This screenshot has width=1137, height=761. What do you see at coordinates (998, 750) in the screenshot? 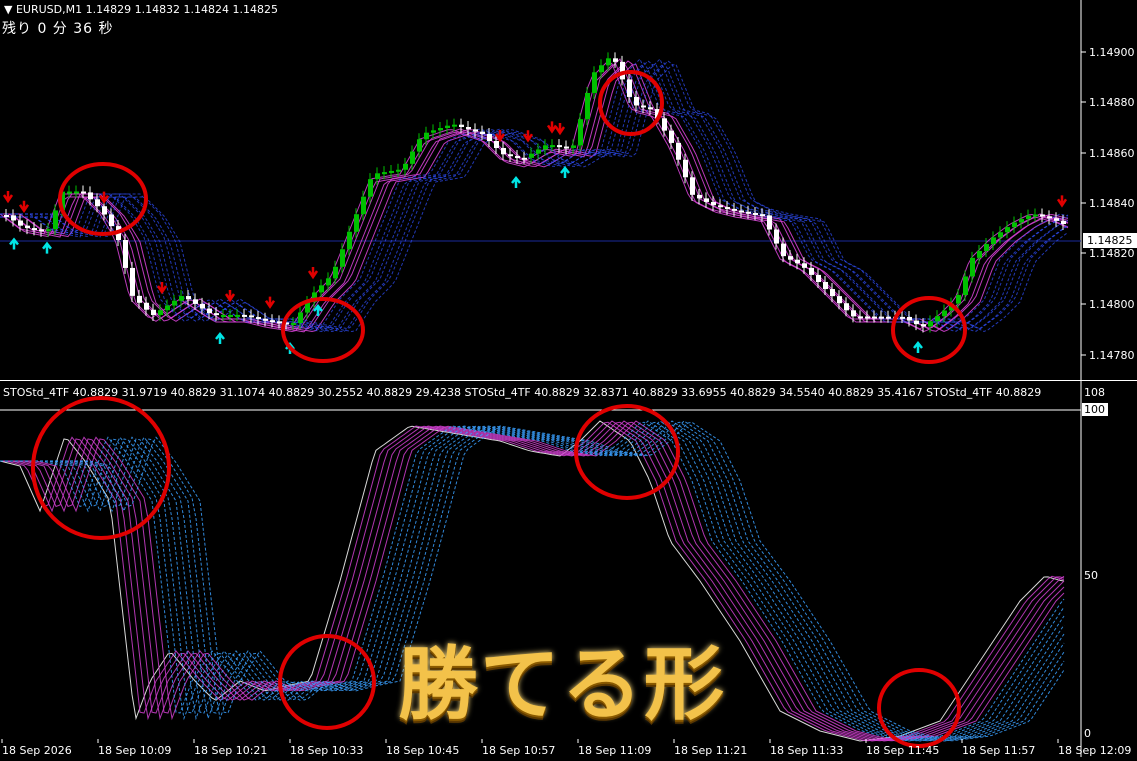
I see `time-tick-label: 18 Sep 11:57` at bounding box center [998, 750].